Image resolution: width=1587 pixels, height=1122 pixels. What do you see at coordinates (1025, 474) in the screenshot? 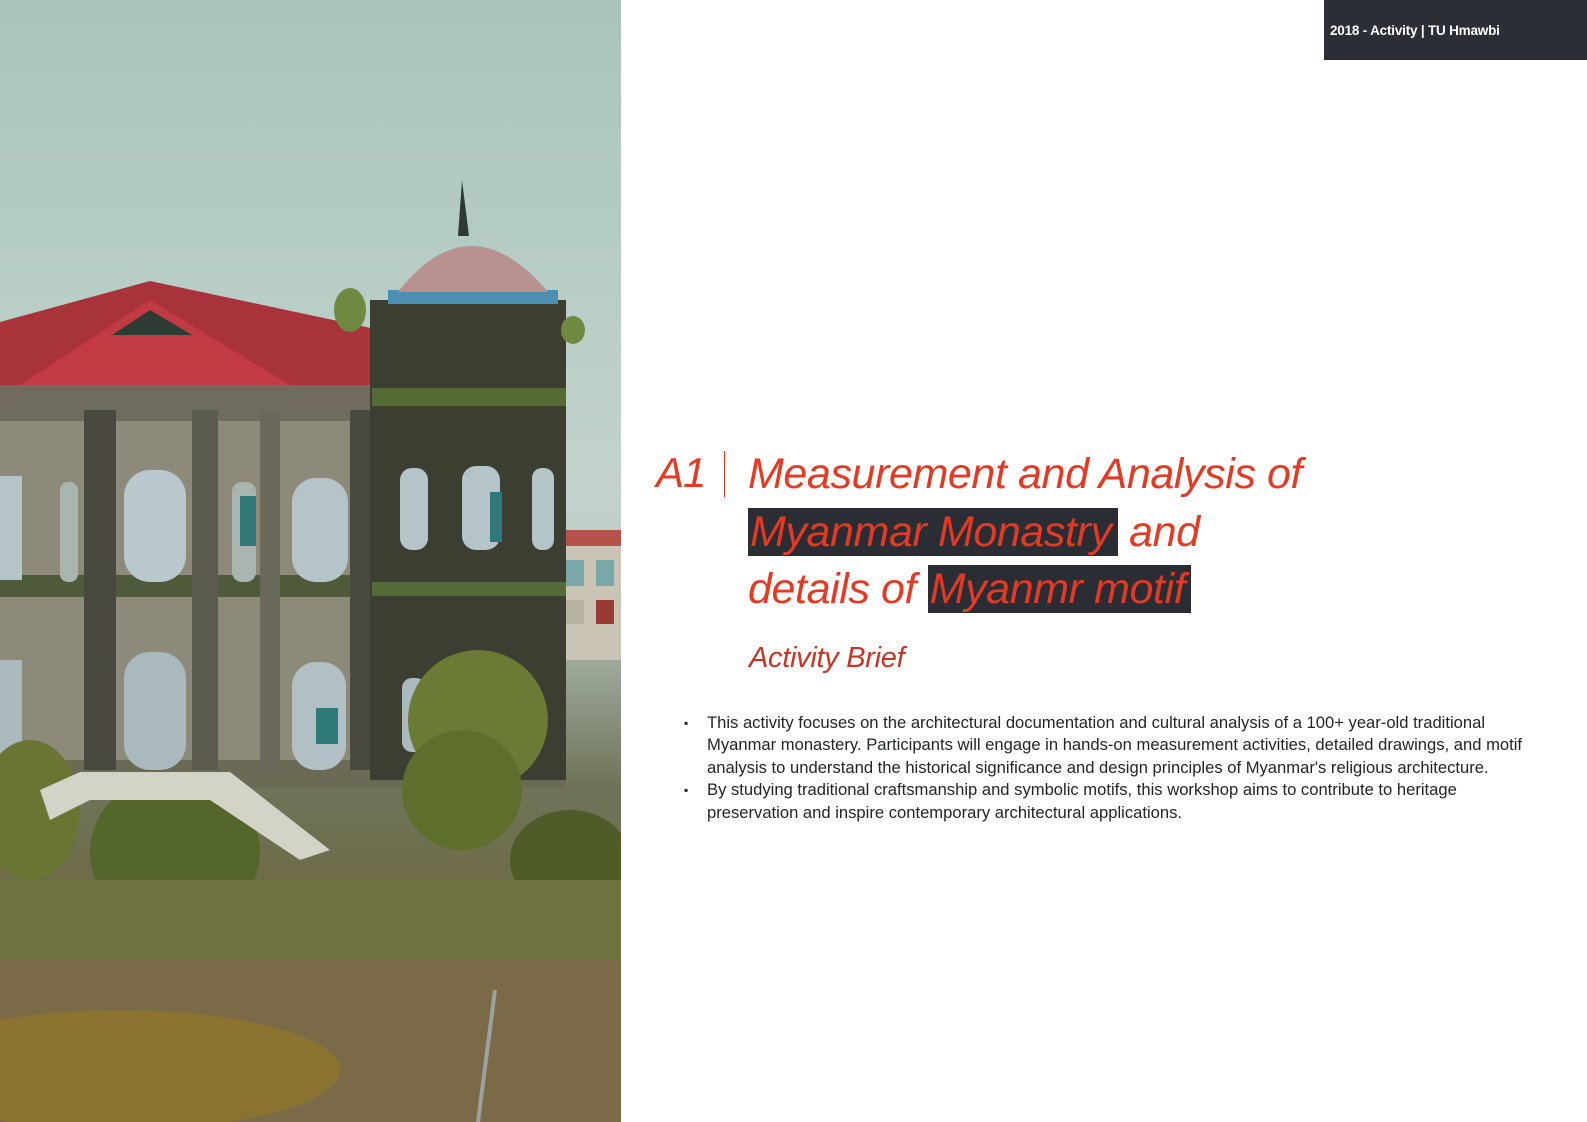
I see `title-part-1: Measurement and Analysis of` at bounding box center [1025, 474].